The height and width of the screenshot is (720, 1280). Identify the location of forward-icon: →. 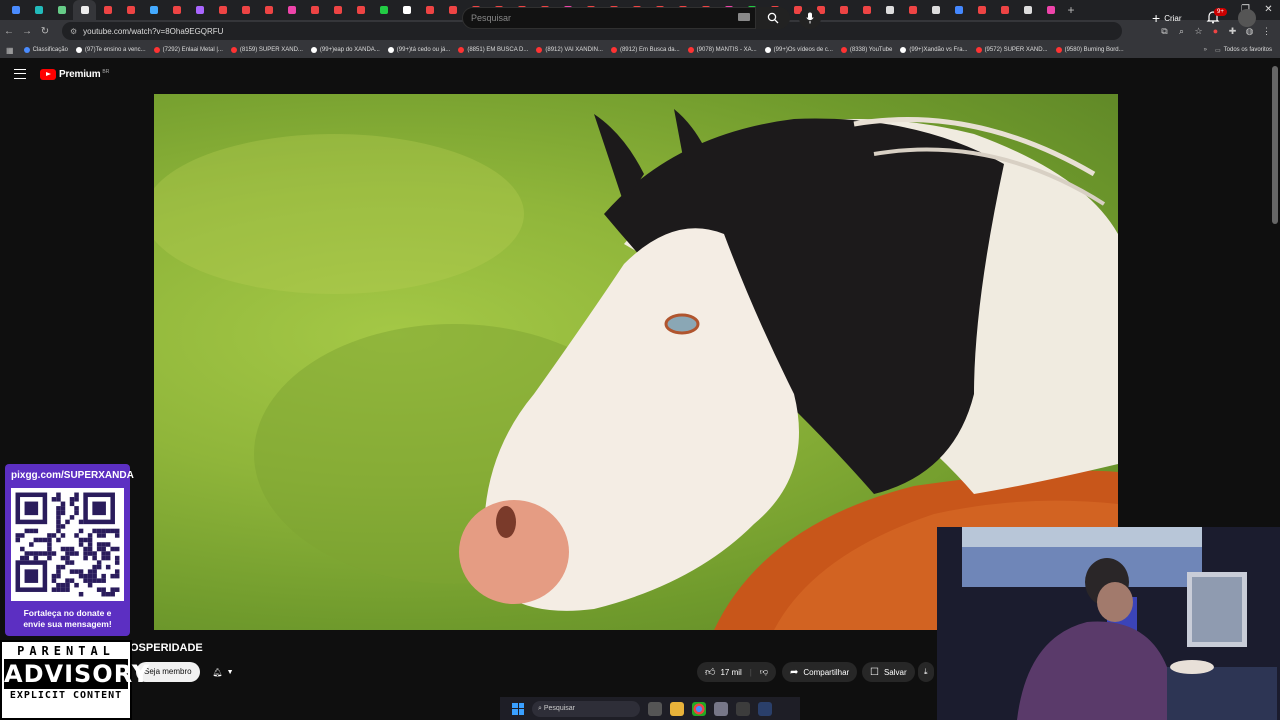
(27, 31).